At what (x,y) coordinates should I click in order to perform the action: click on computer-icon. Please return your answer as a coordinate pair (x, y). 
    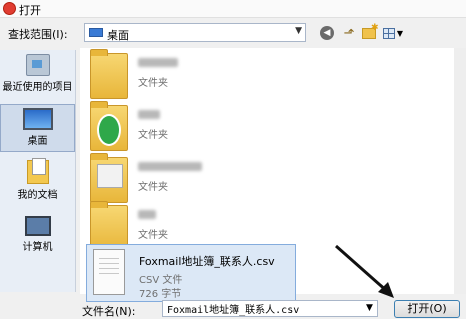
    Looking at the image, I should click on (37, 226).